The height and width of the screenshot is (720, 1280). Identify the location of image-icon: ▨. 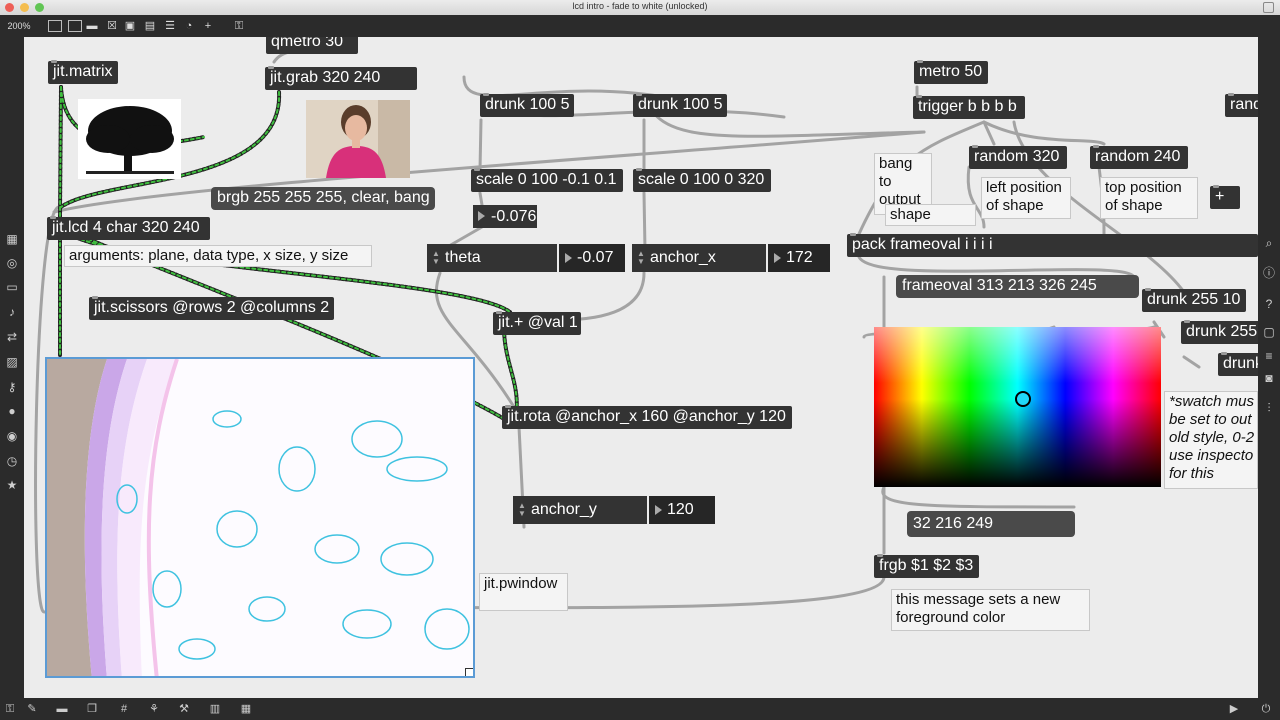
(12, 362).